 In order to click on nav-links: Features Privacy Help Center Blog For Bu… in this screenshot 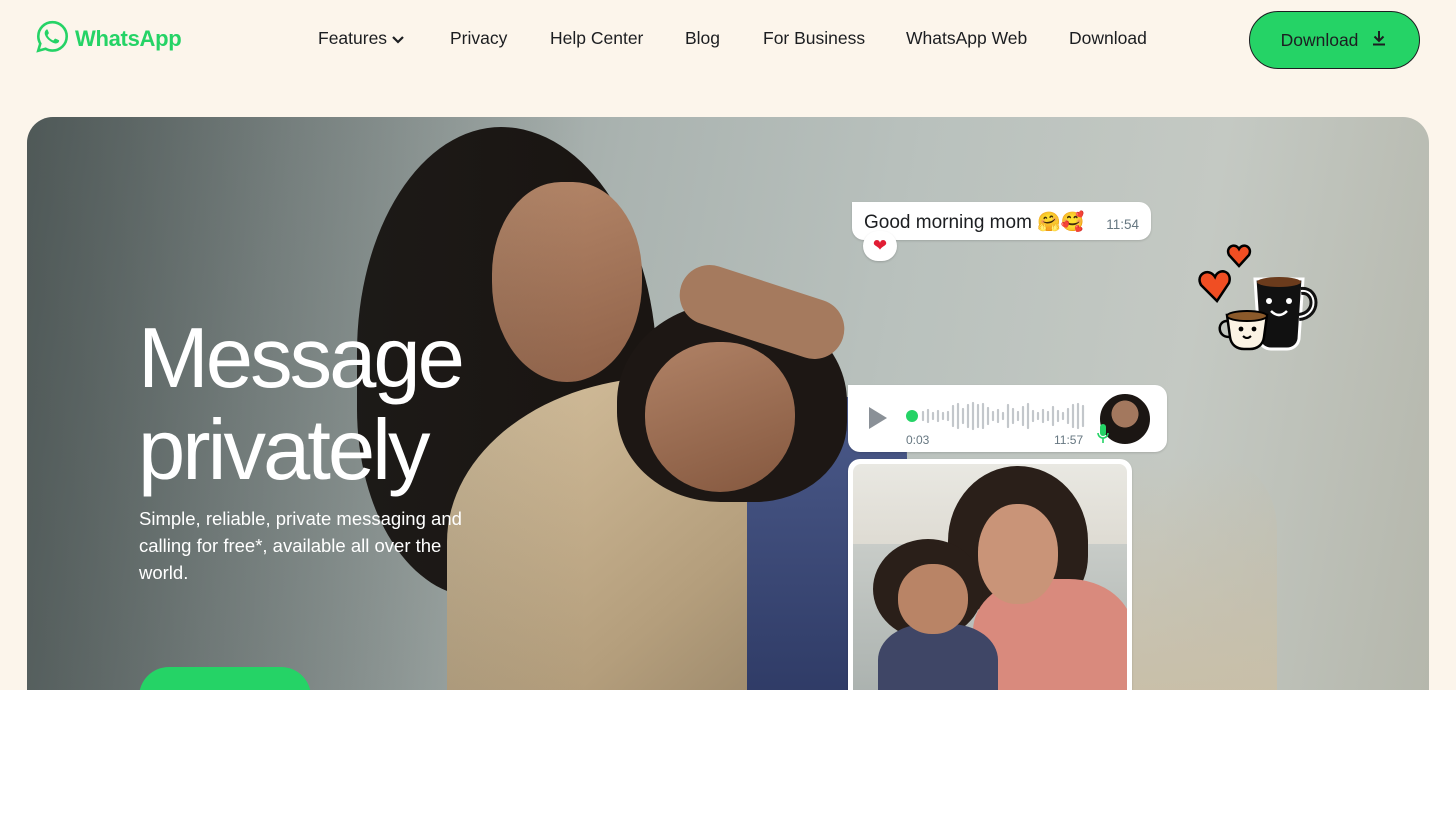, I will do `click(728, 40)`.